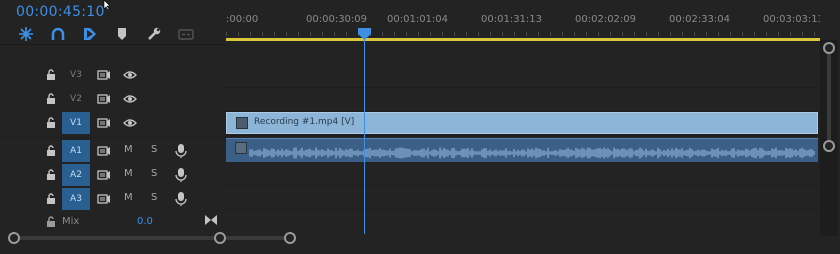 The image size is (840, 254). I want to click on linked-selection-icon, so click(58, 33).